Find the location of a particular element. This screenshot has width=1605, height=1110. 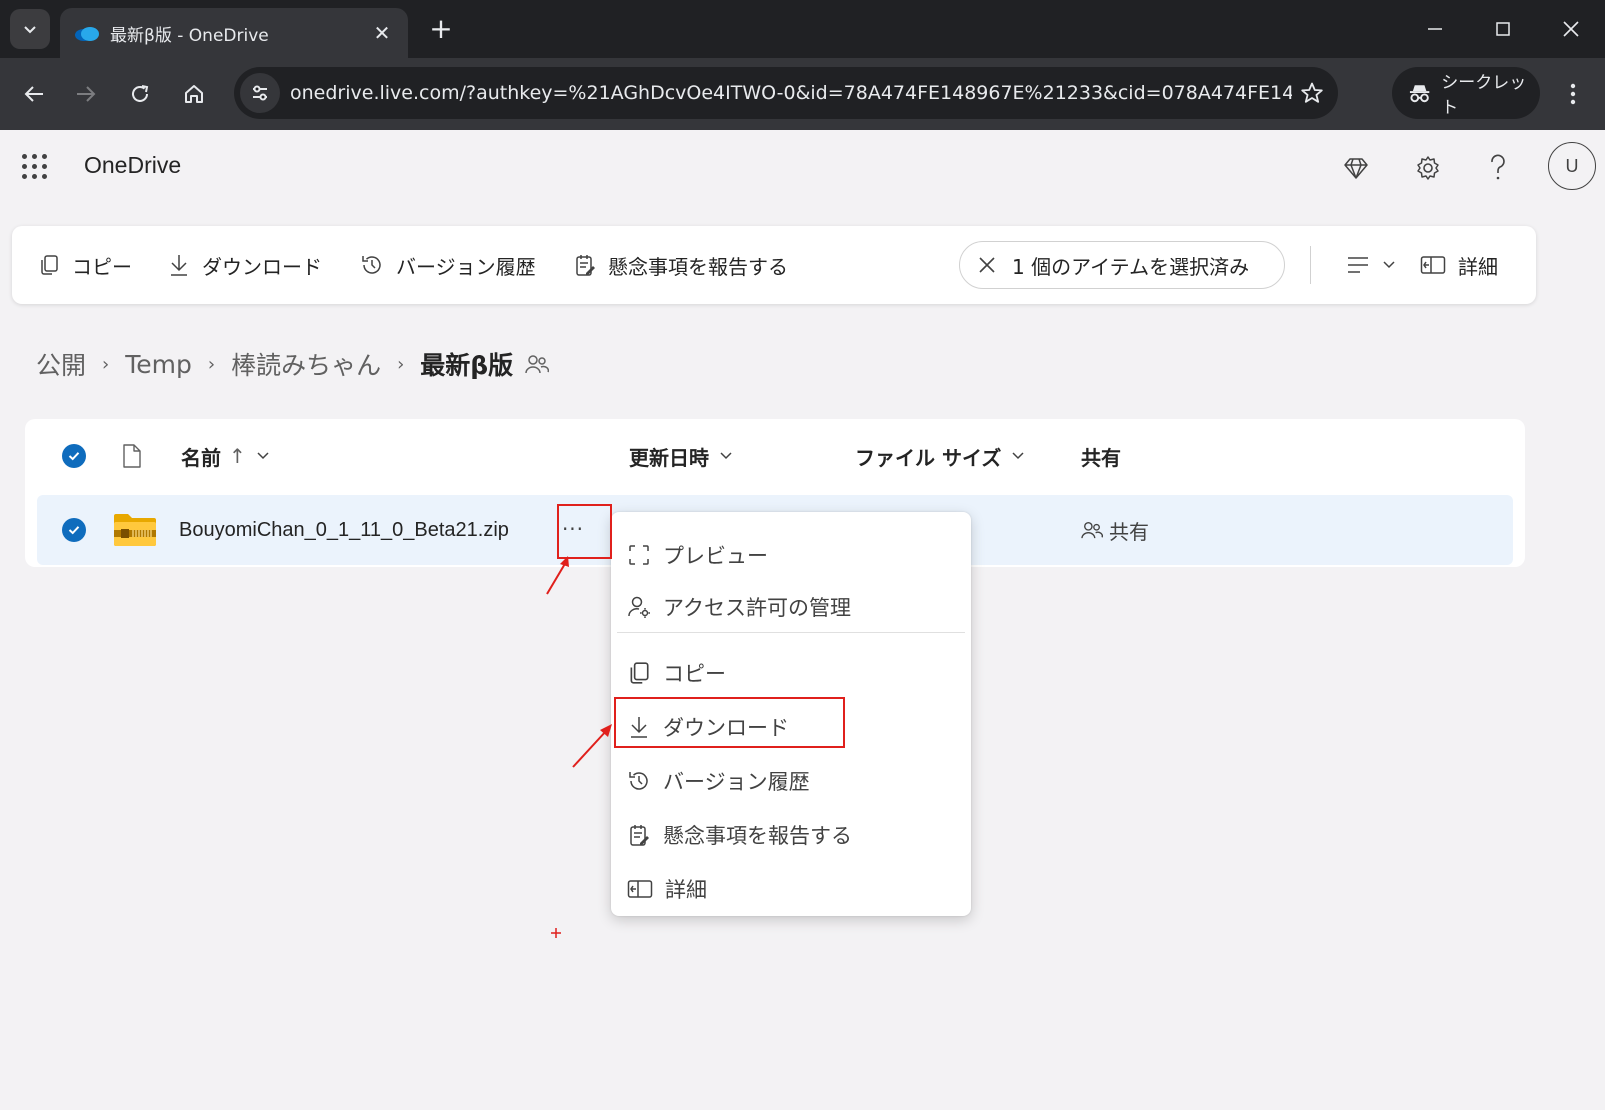

menu-item-preview: プレビュー is located at coordinates (791, 555).